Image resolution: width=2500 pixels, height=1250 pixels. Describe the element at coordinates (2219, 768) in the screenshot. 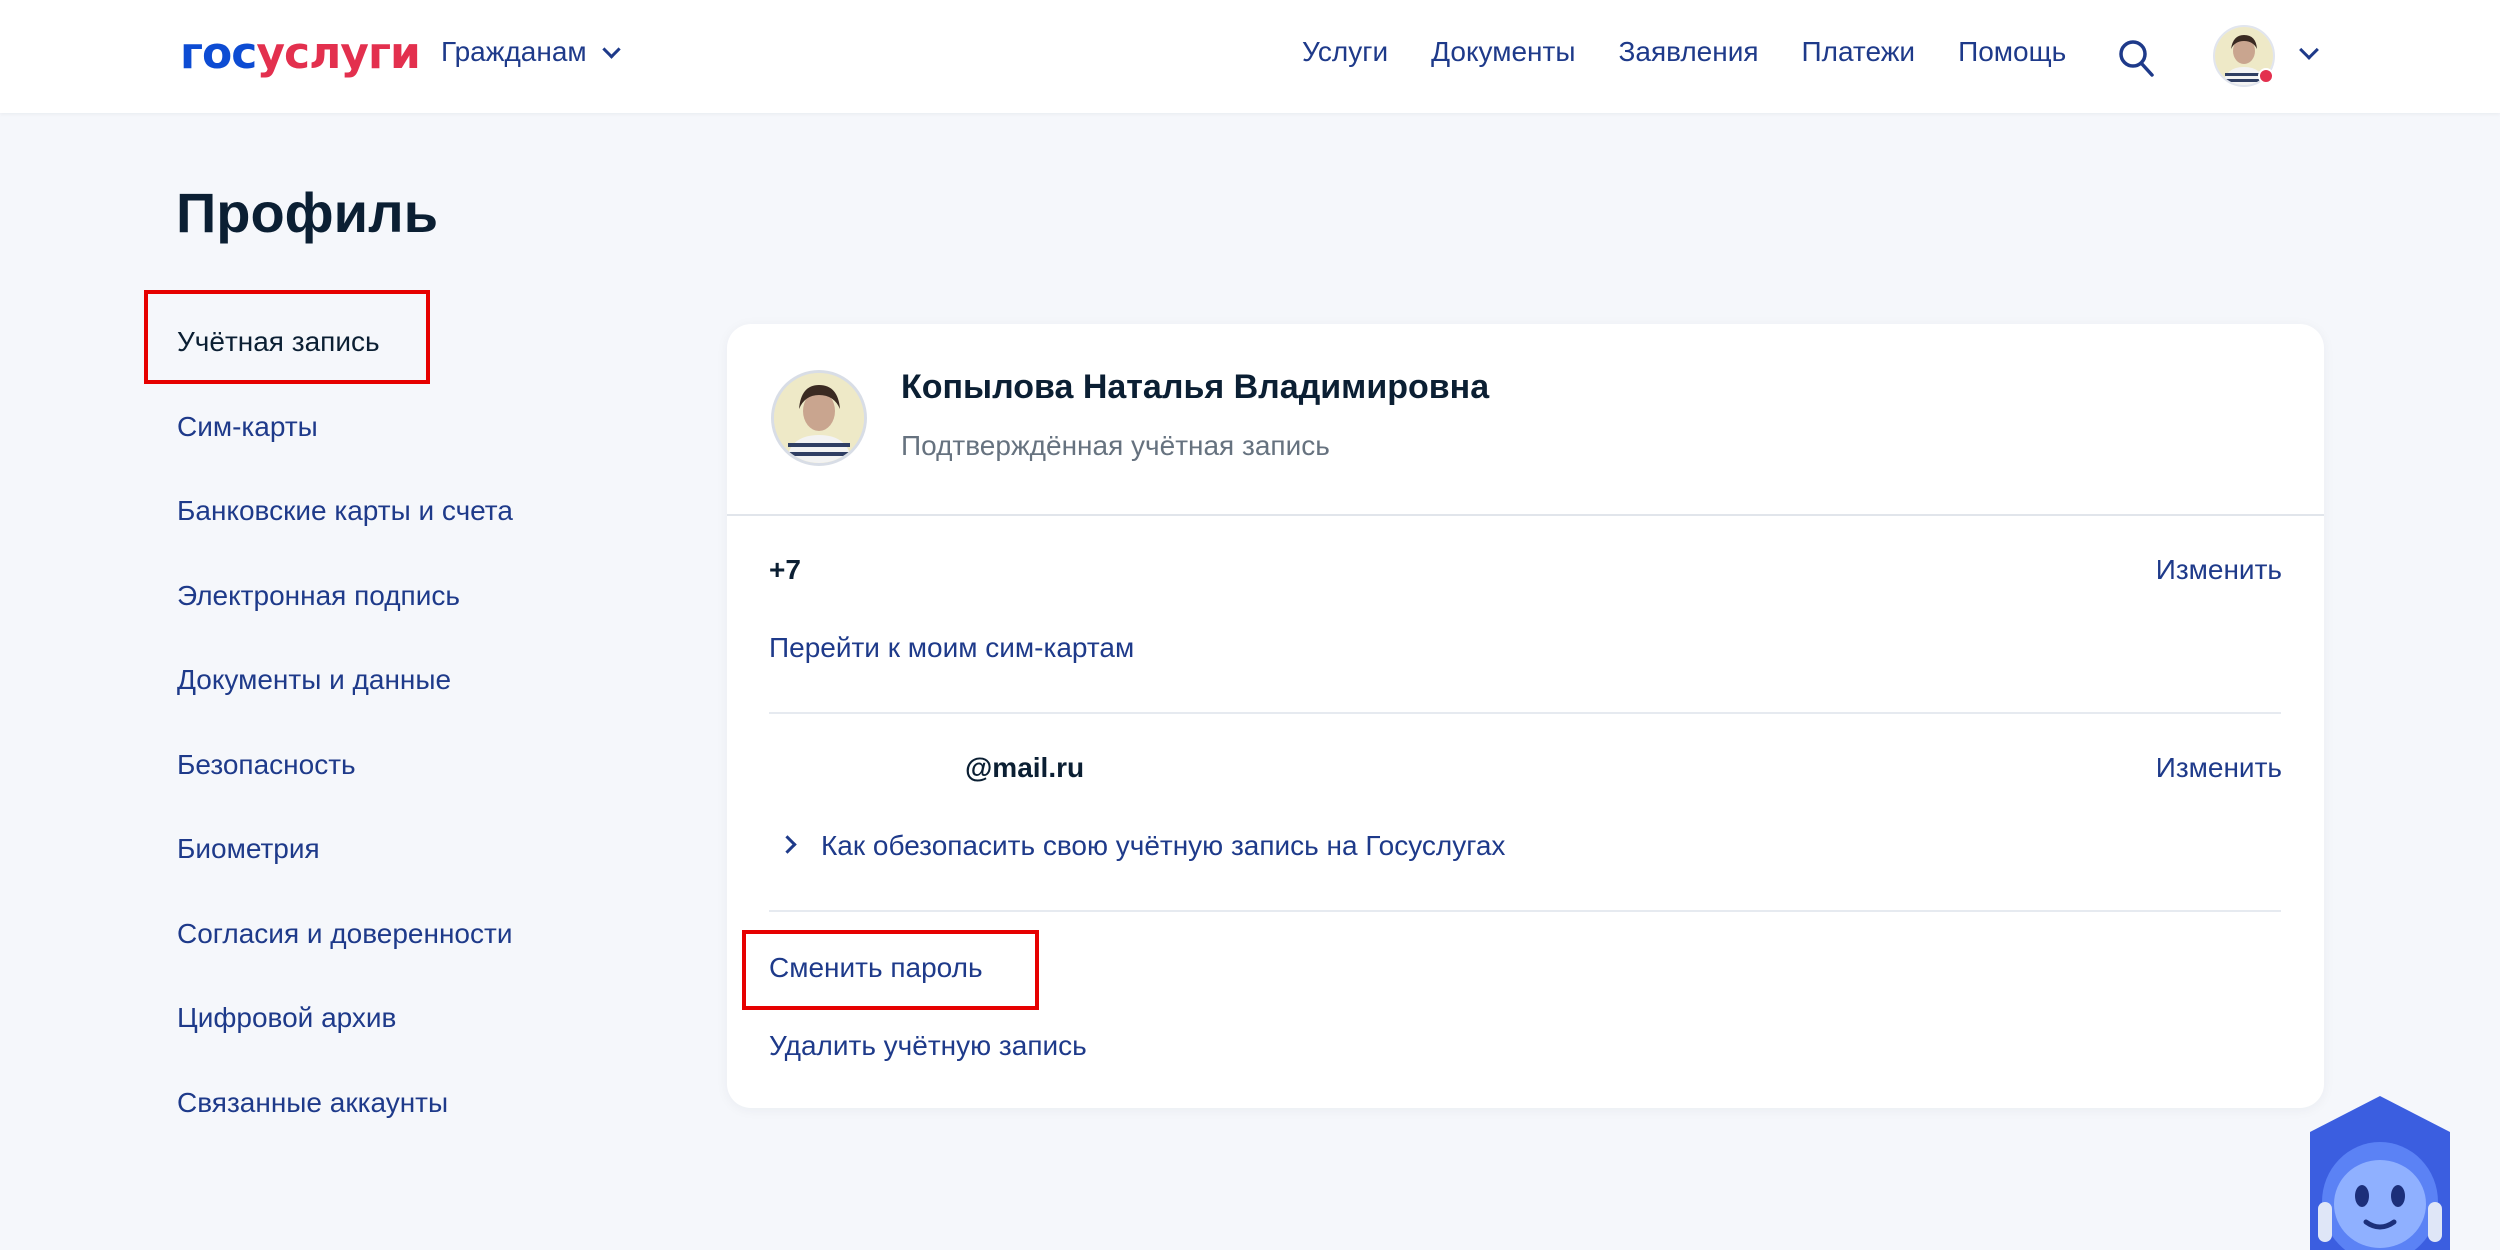

I see `edit-email-button: Изменить` at that location.